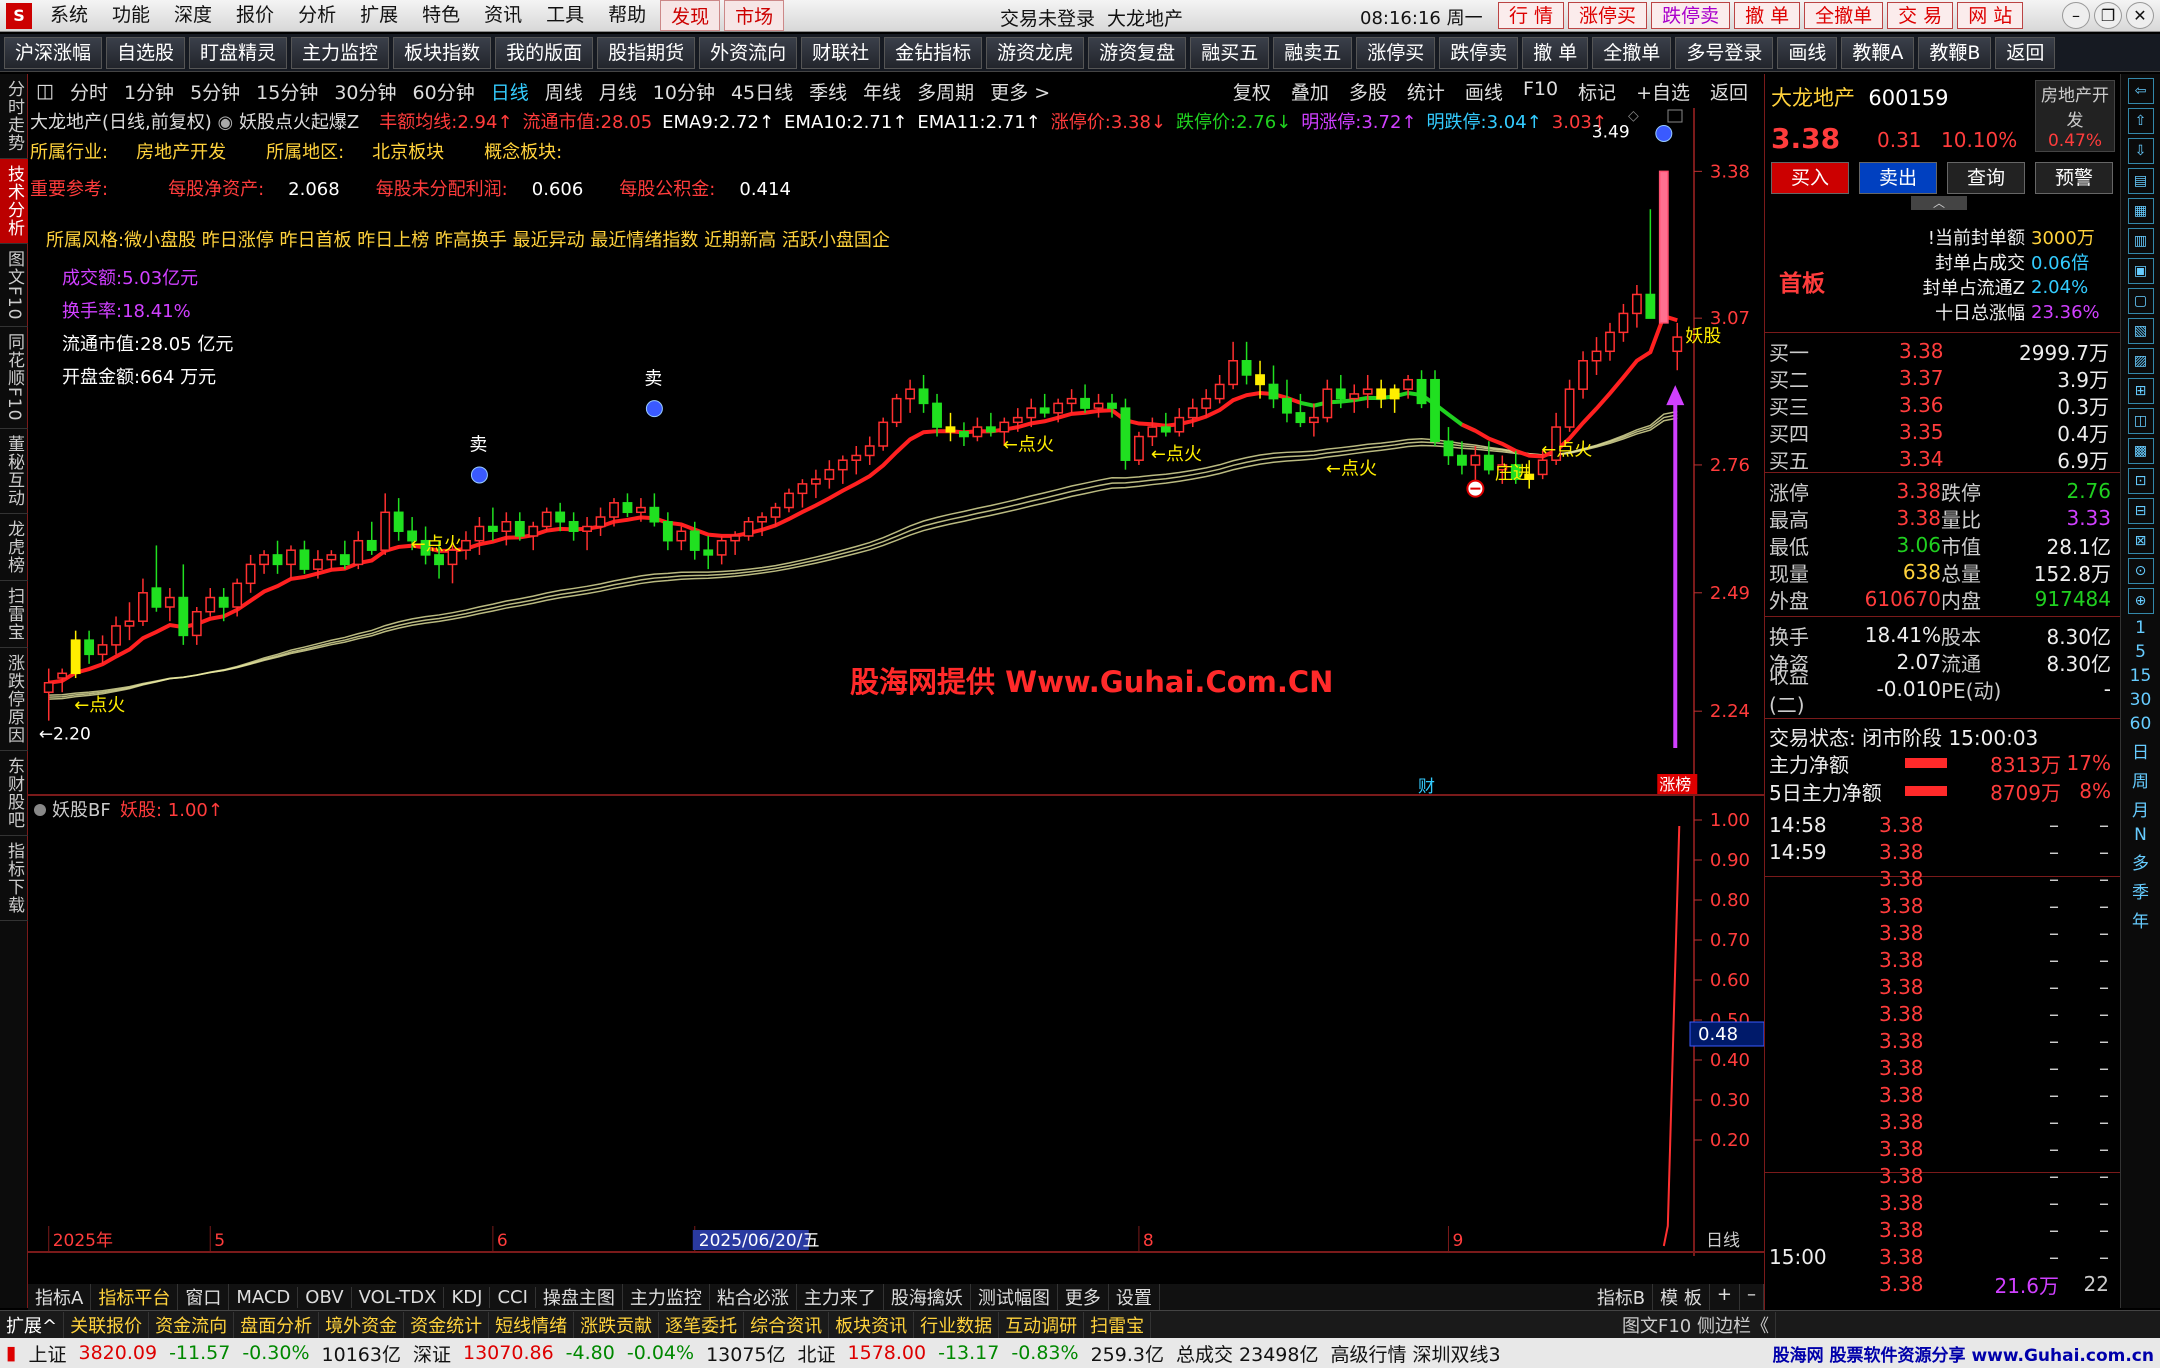 The height and width of the screenshot is (1368, 2160). What do you see at coordinates (927, 1297) in the screenshot?
I see `indicator-tab: 股海擒妖` at bounding box center [927, 1297].